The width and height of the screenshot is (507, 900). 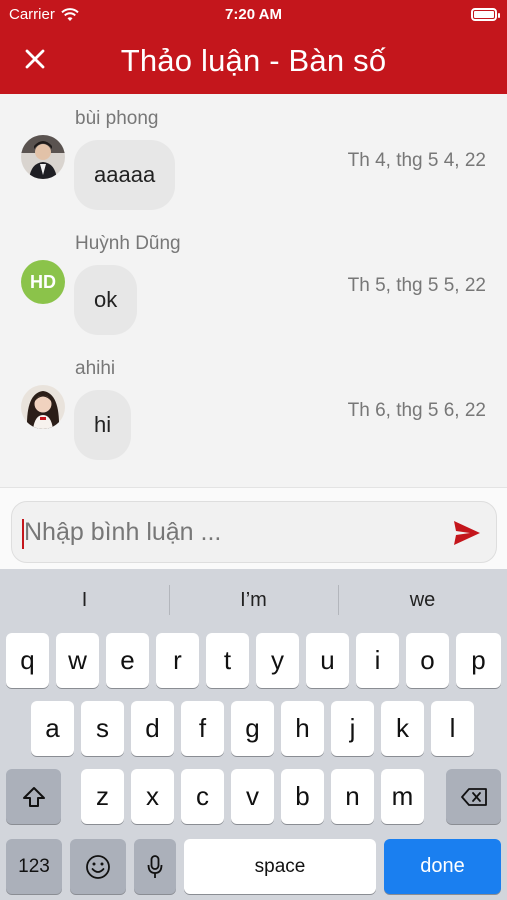 I want to click on status-bar: Carrier 7:20 AM, so click(x=253, y=15).